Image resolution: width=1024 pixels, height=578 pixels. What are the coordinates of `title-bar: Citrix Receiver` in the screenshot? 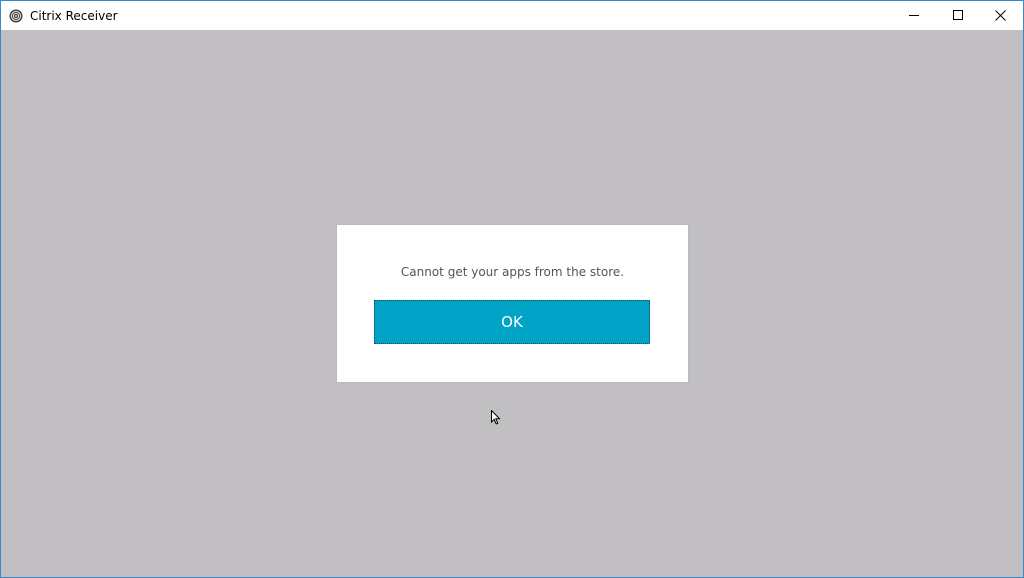 It's located at (512, 15).